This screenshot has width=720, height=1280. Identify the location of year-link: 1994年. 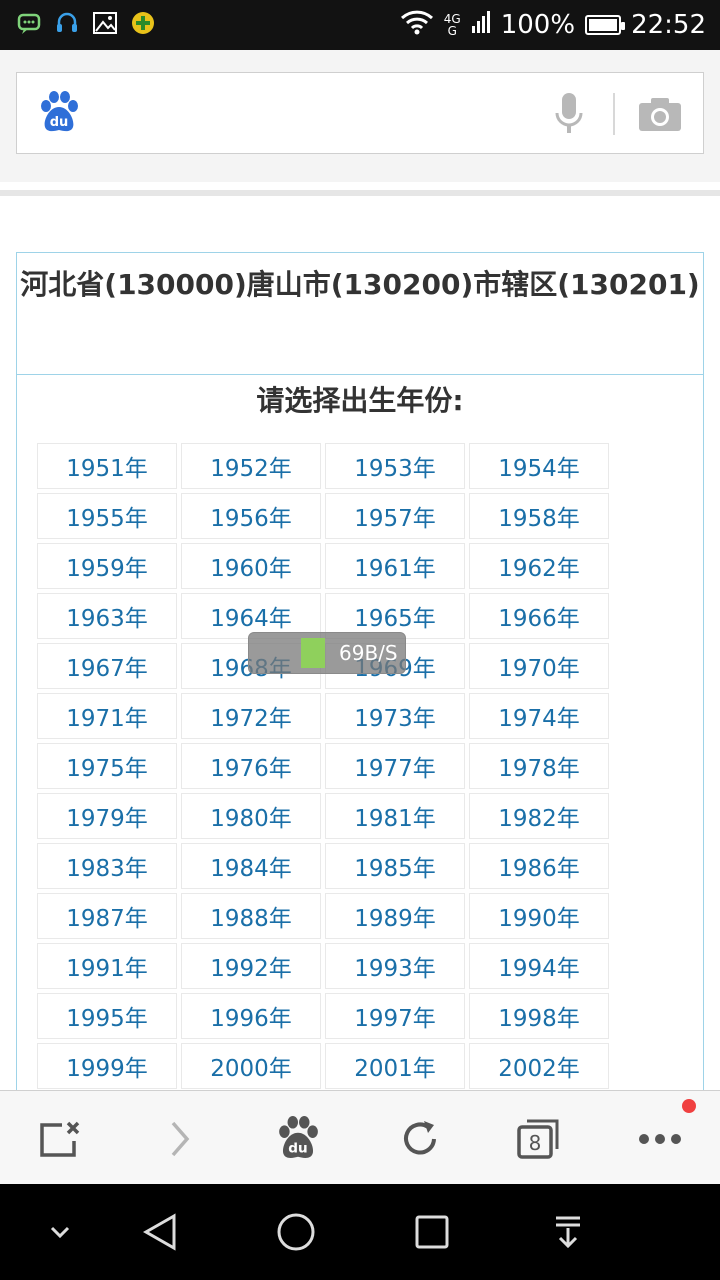
(539, 966).